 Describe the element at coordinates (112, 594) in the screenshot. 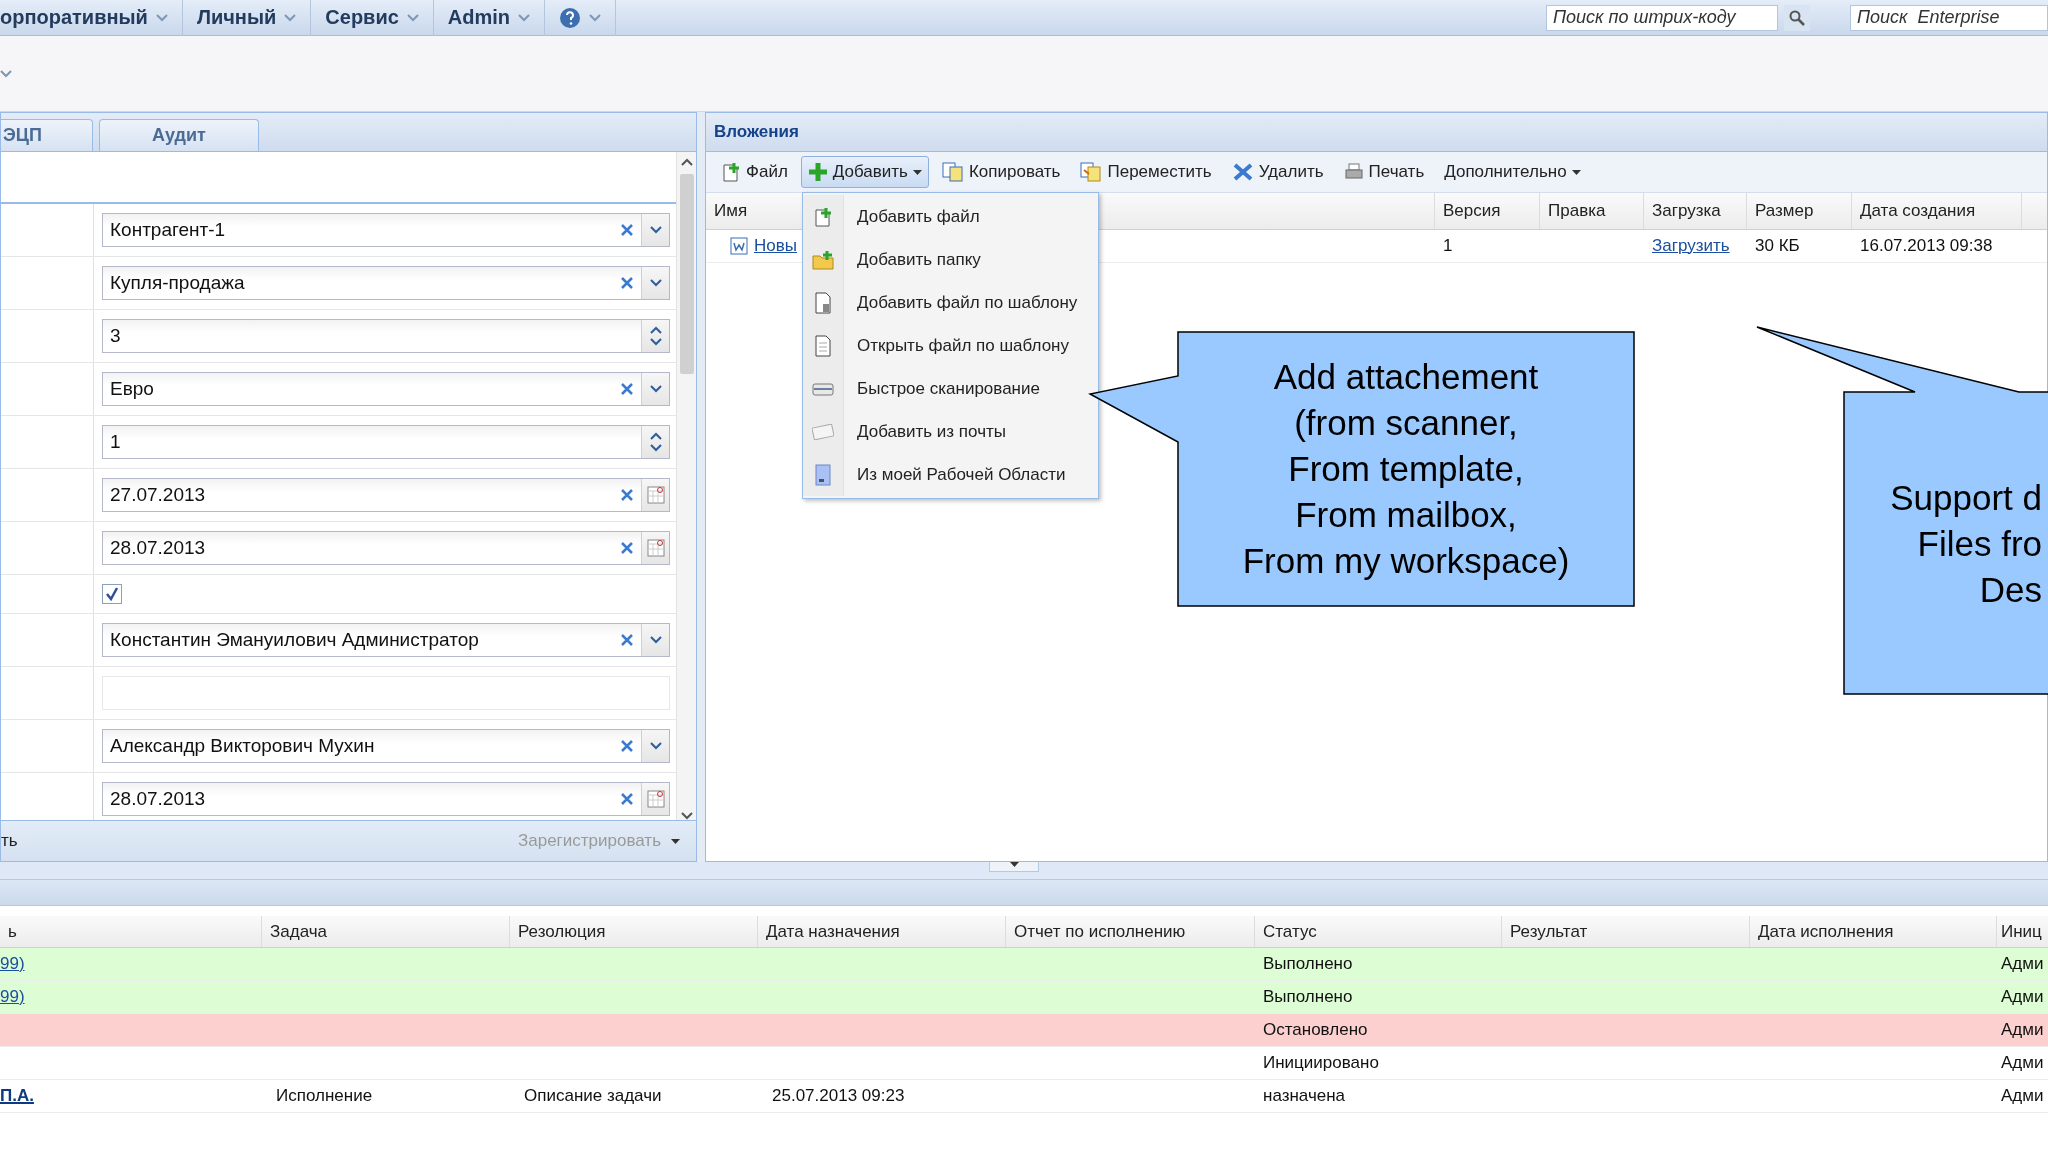

I see `checkbox` at that location.